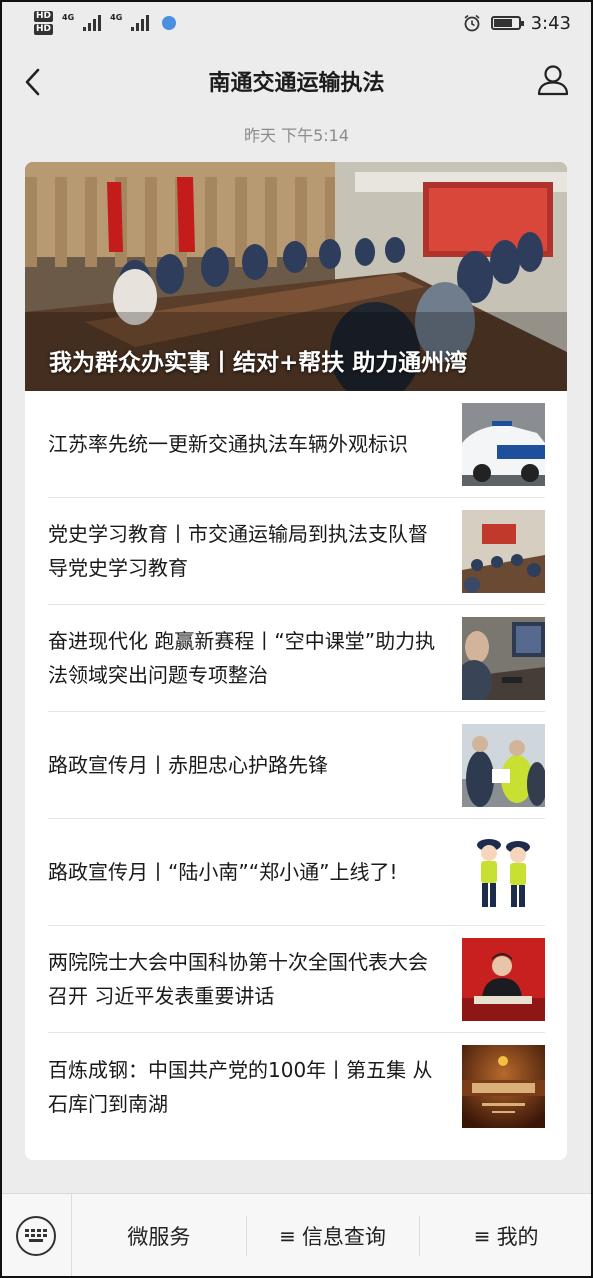 This screenshot has width=593, height=1278. Describe the element at coordinates (296, 83) in the screenshot. I see `page-title: 南通交通运输执法` at that location.